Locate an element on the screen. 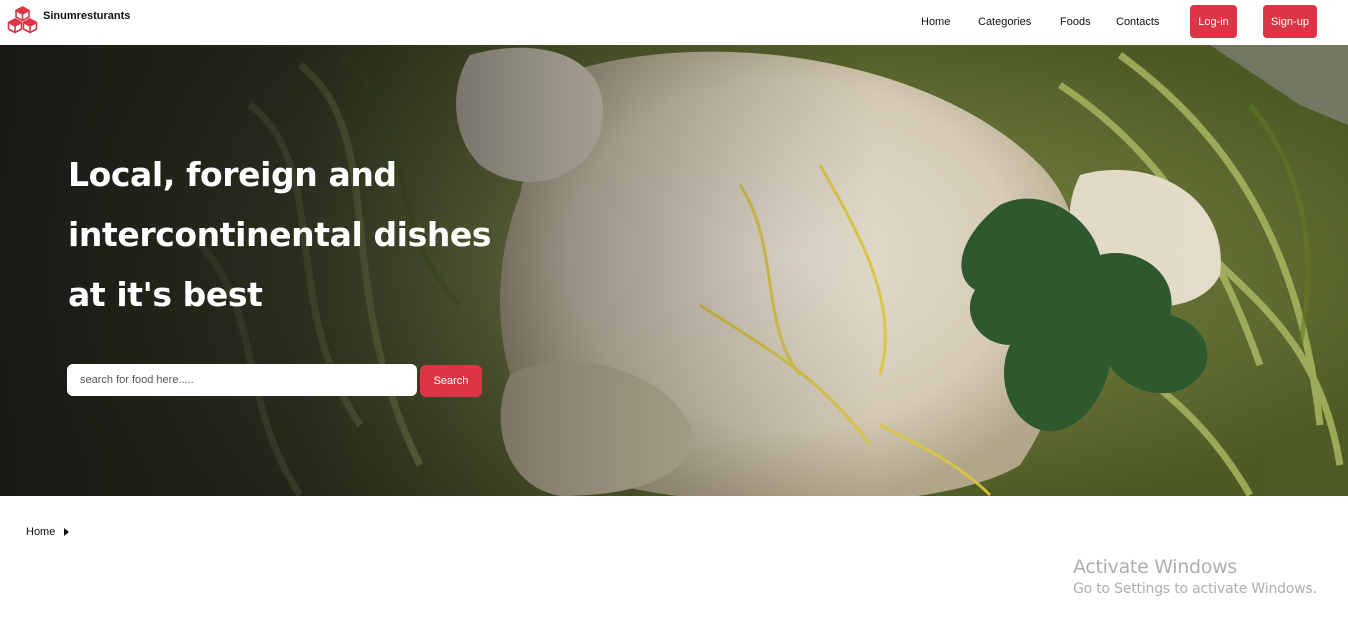 The height and width of the screenshot is (624, 1348). cubes-icon is located at coordinates (22, 20).